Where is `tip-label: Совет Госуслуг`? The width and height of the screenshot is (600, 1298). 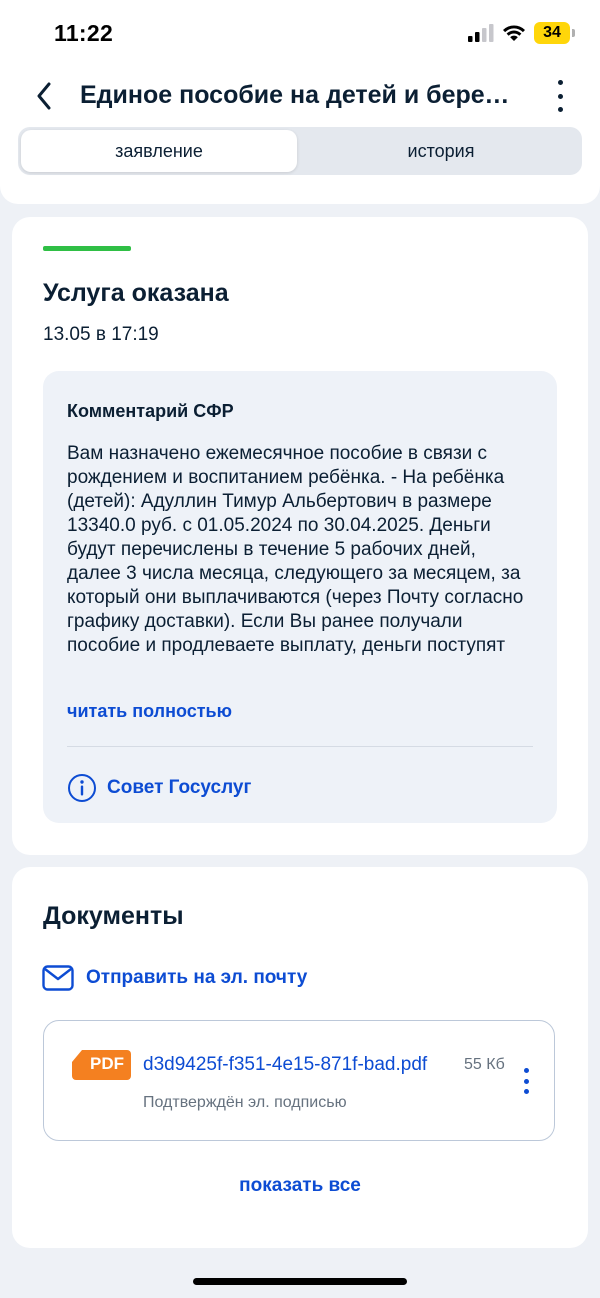 tip-label: Совет Госуслуг is located at coordinates (179, 787).